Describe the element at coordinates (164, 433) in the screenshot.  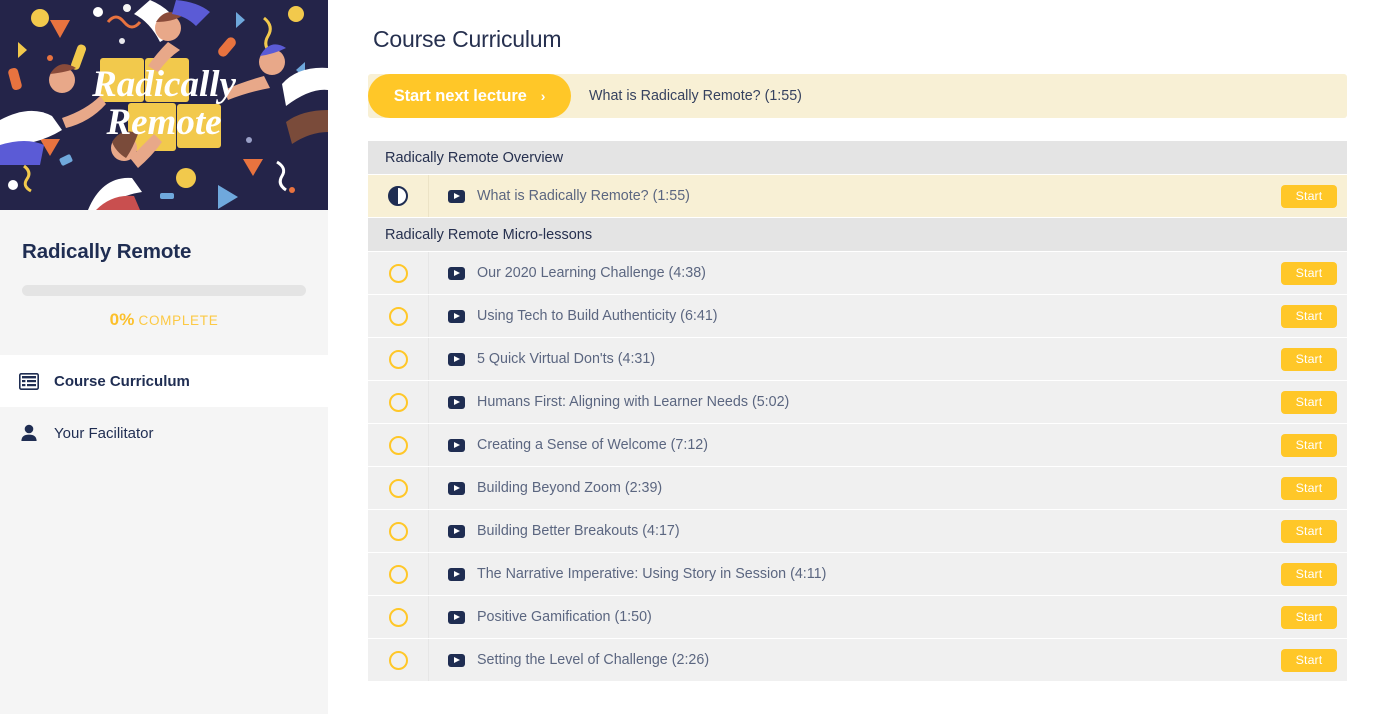
I see `sidebar-item-your-facilitator: Your Facilitator` at that location.